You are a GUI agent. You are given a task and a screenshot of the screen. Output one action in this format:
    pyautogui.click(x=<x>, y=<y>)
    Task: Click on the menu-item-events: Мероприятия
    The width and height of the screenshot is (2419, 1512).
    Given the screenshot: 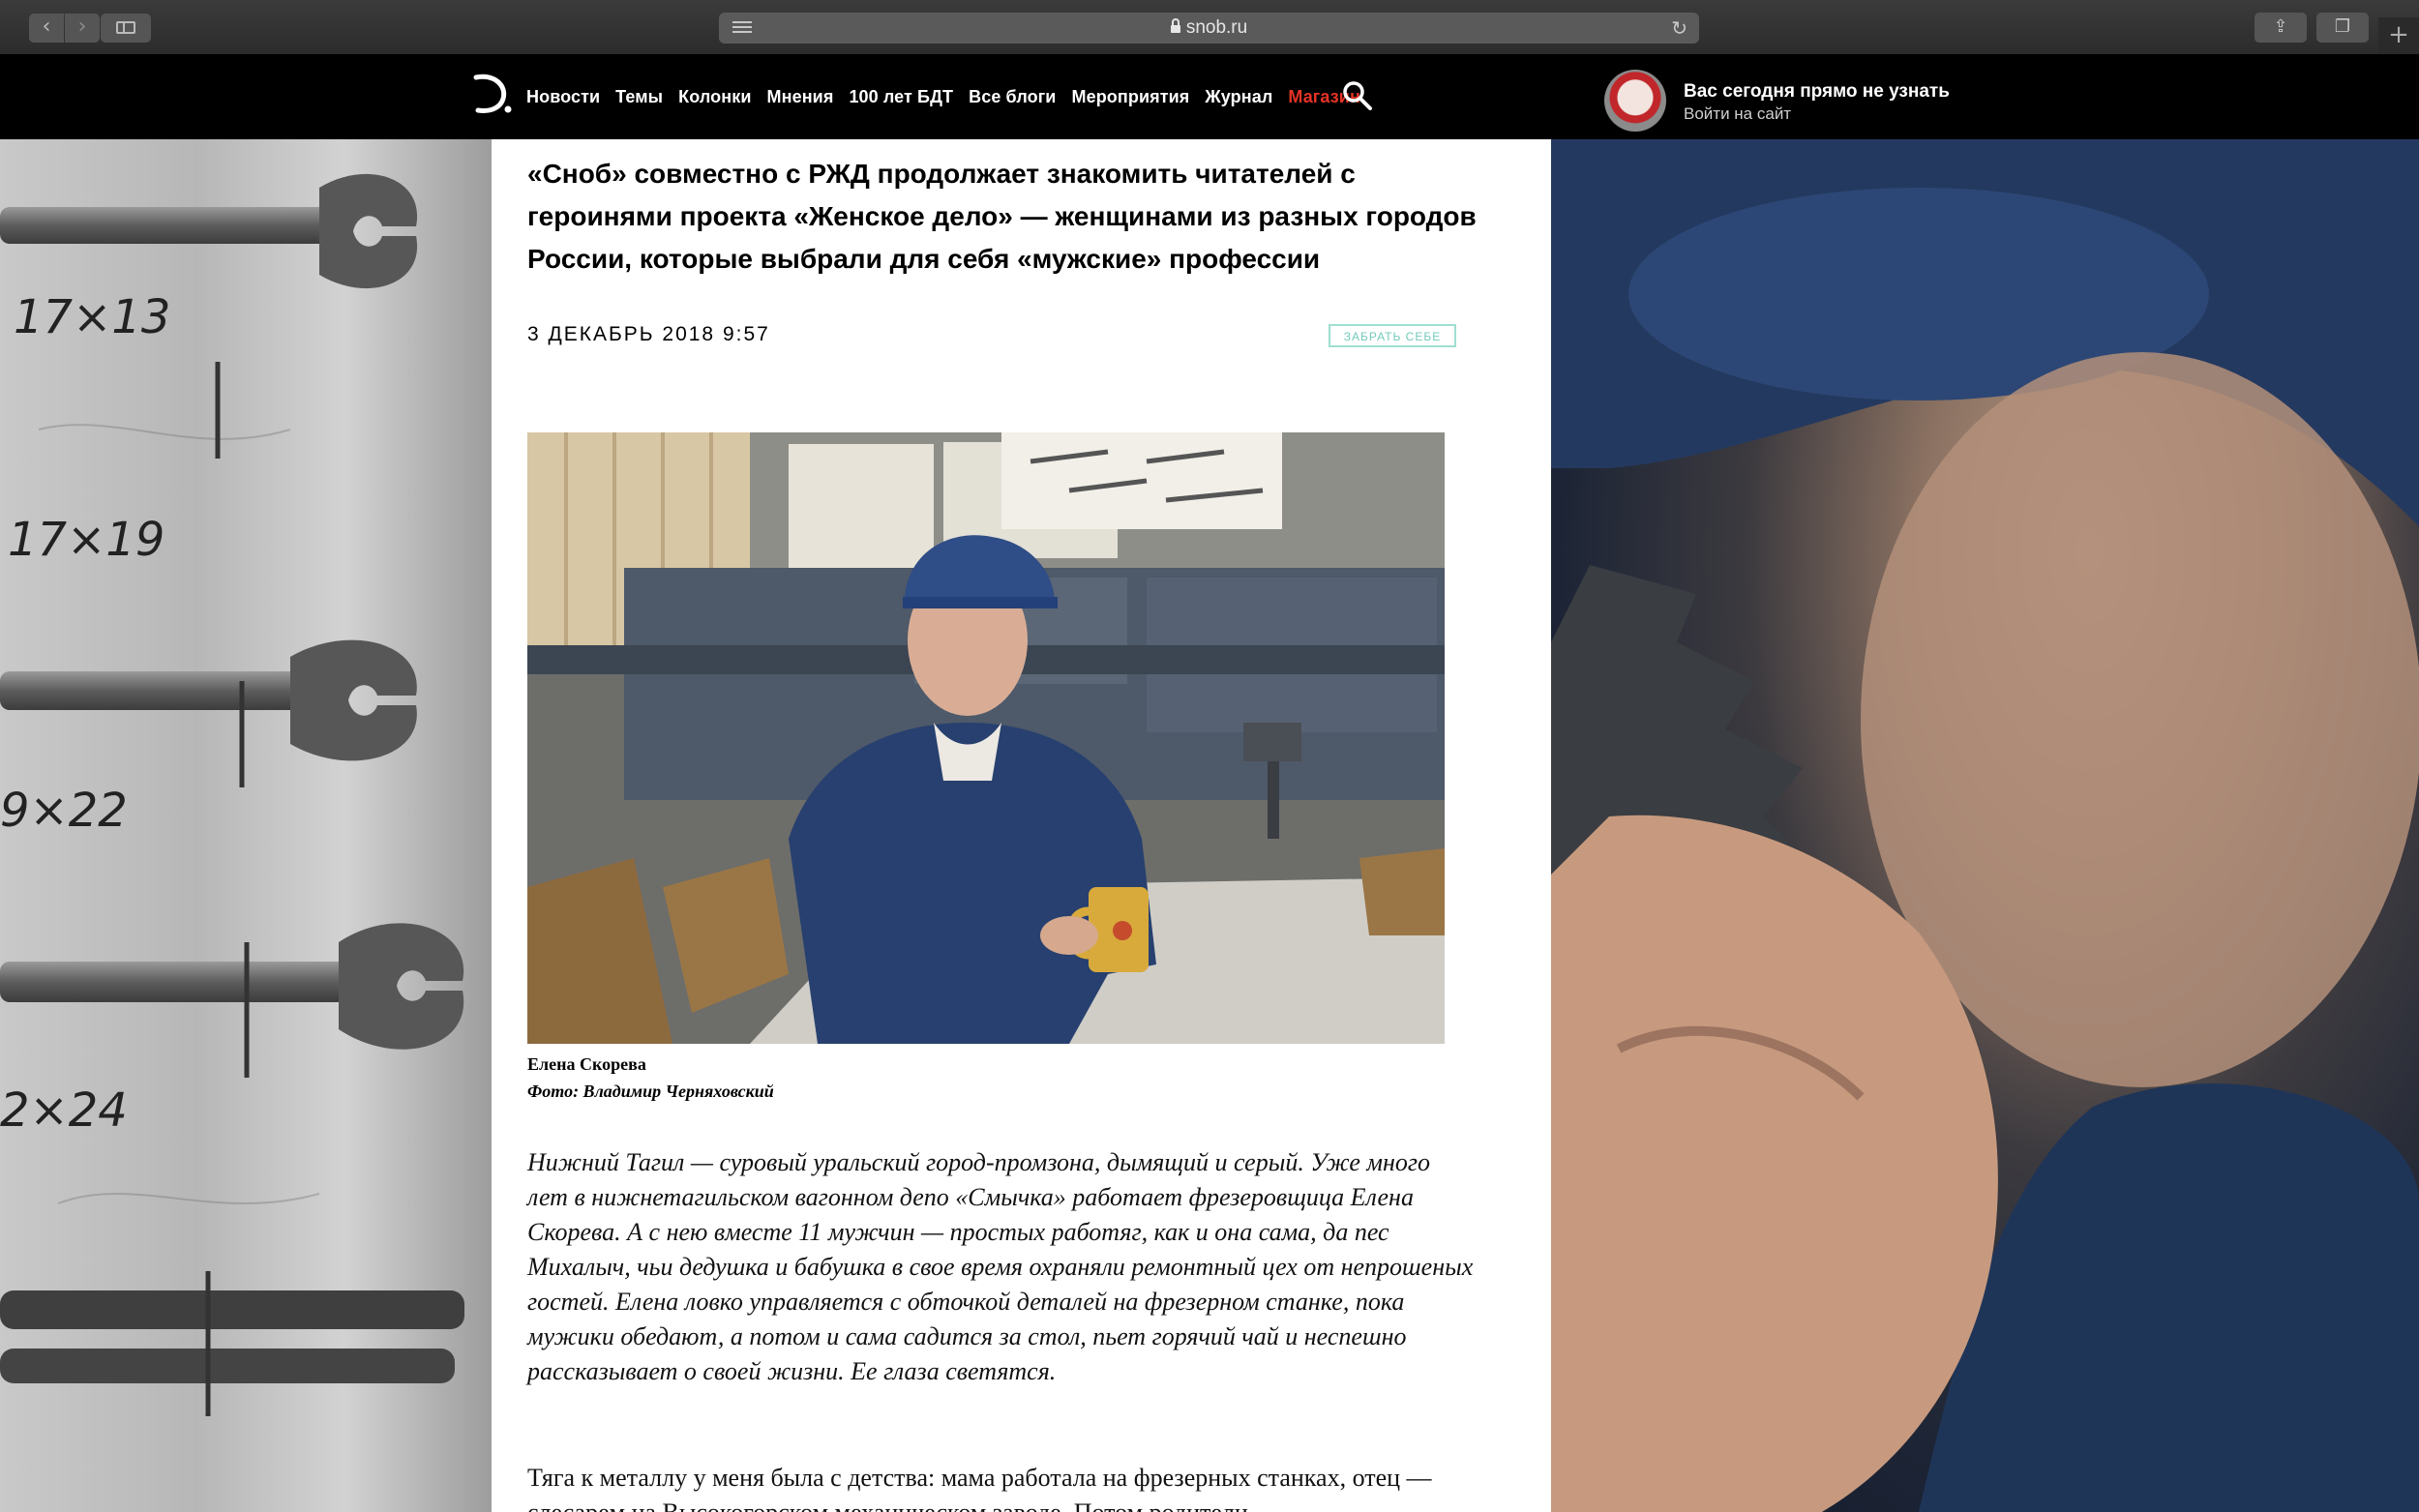 What is the action you would take?
    pyautogui.click(x=1130, y=97)
    